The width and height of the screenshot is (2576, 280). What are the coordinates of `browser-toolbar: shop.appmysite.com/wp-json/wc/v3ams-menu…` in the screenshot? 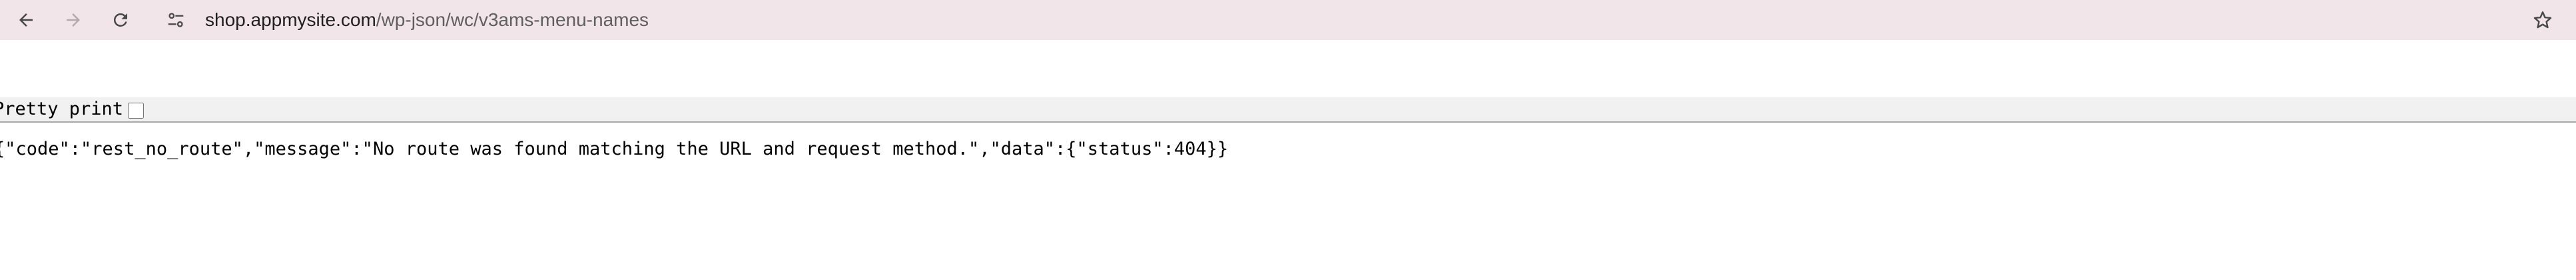 It's located at (1288, 20).